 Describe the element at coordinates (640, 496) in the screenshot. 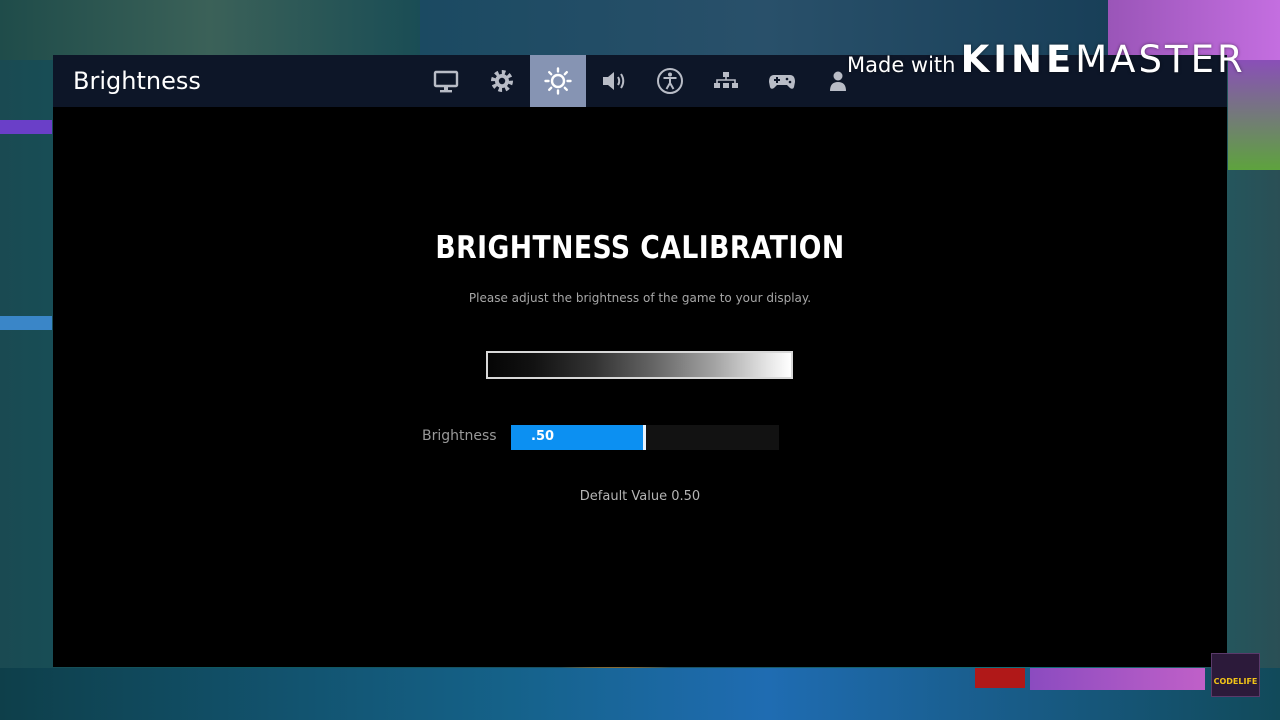

I see `default-value-text: Default Value 0.50` at that location.